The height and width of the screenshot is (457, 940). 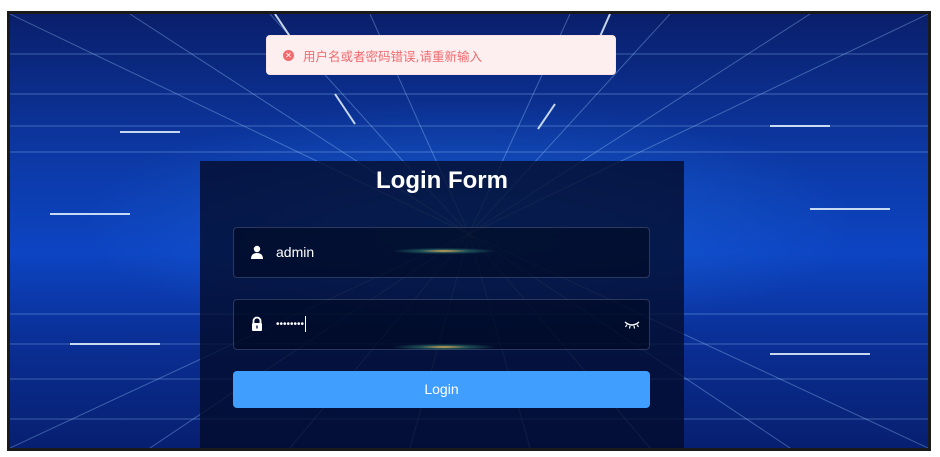 I want to click on username-input: admin, so click(x=295, y=252).